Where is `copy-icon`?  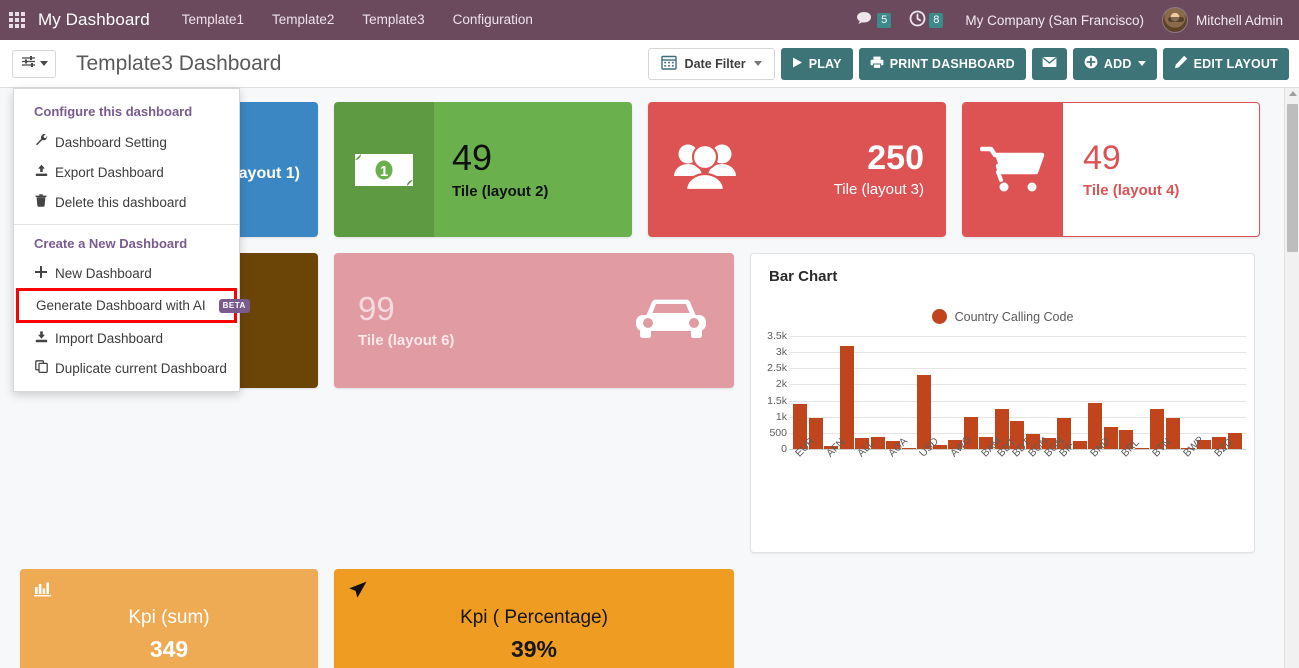
copy-icon is located at coordinates (41, 368).